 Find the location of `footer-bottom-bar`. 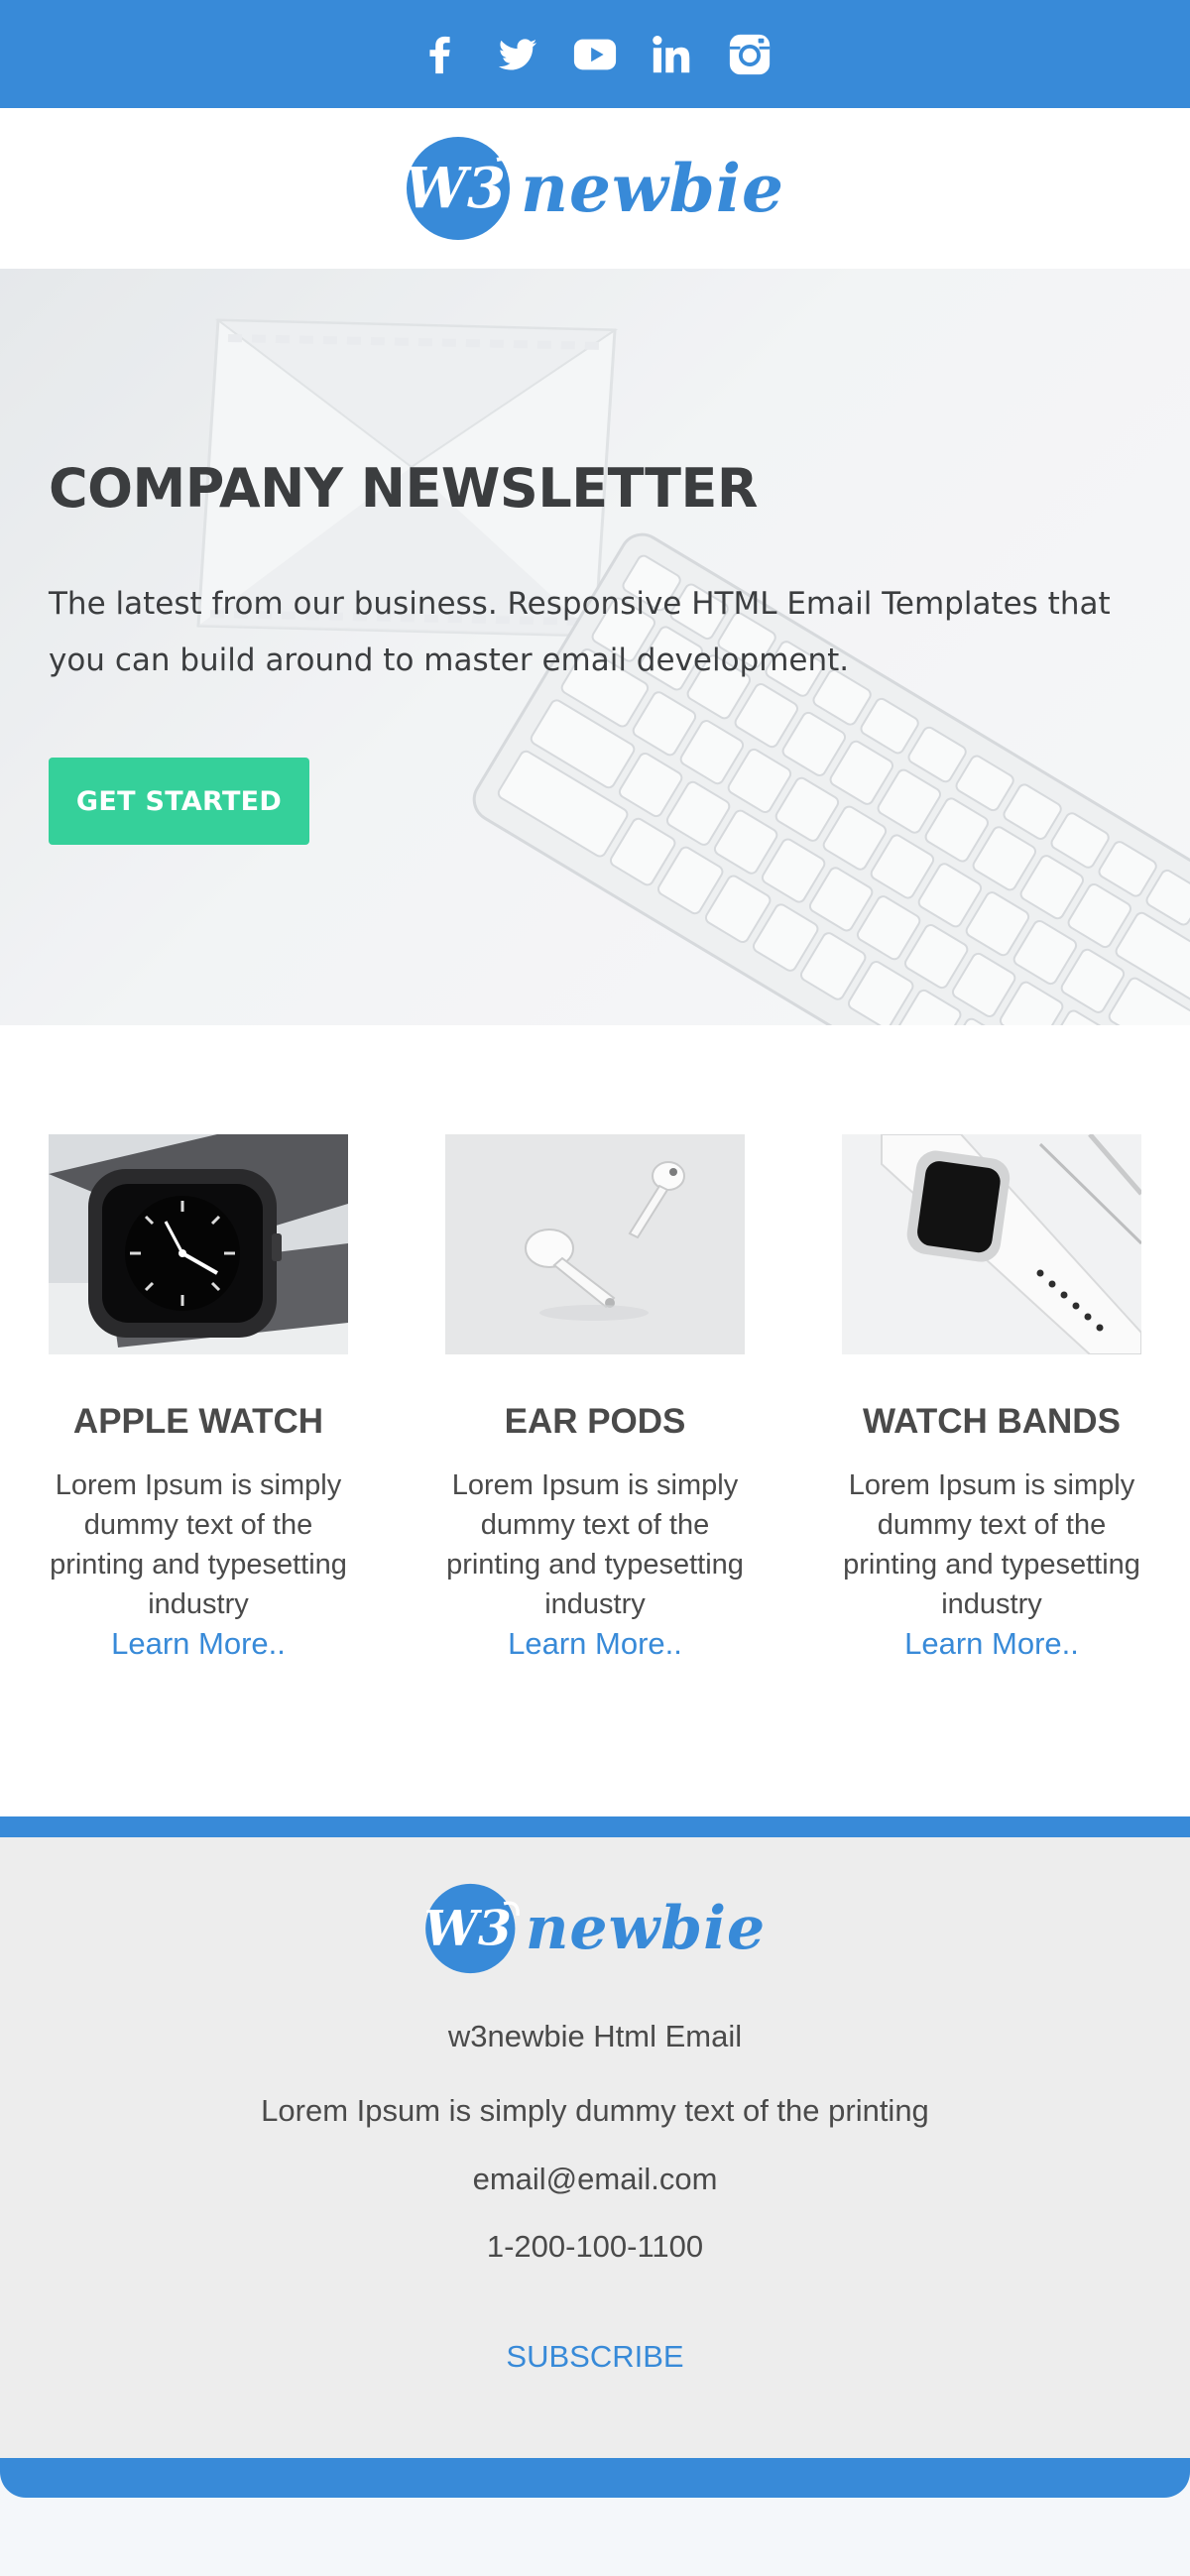

footer-bottom-bar is located at coordinates (595, 2478).